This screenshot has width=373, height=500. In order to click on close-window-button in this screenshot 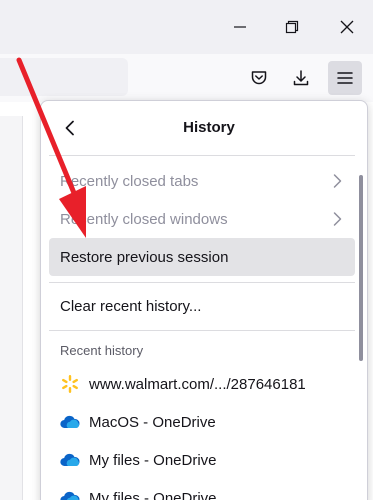, I will do `click(347, 27)`.